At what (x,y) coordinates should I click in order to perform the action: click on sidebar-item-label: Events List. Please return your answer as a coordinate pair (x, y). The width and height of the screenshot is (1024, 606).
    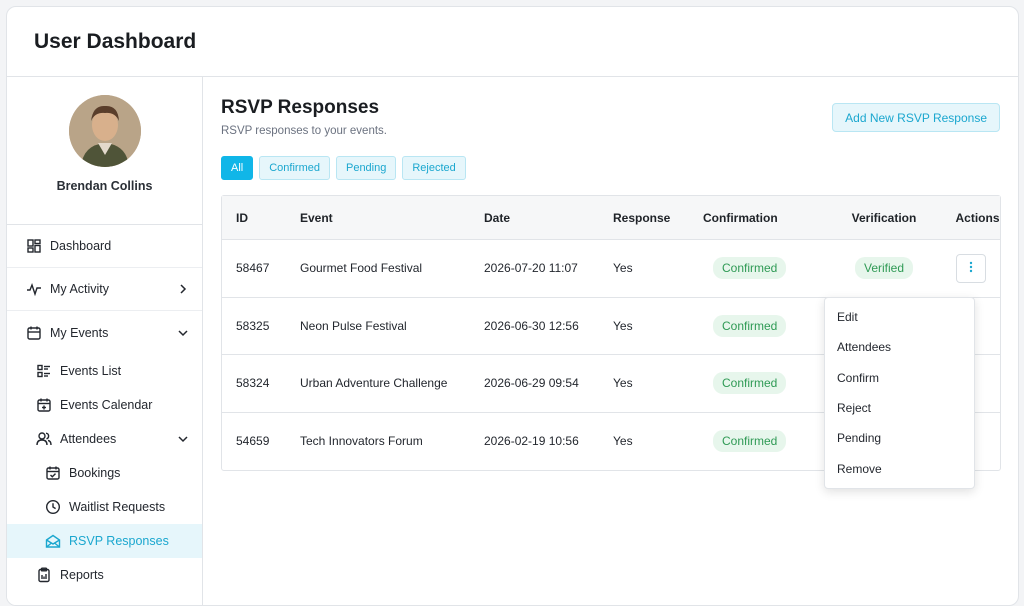
    Looking at the image, I should click on (91, 371).